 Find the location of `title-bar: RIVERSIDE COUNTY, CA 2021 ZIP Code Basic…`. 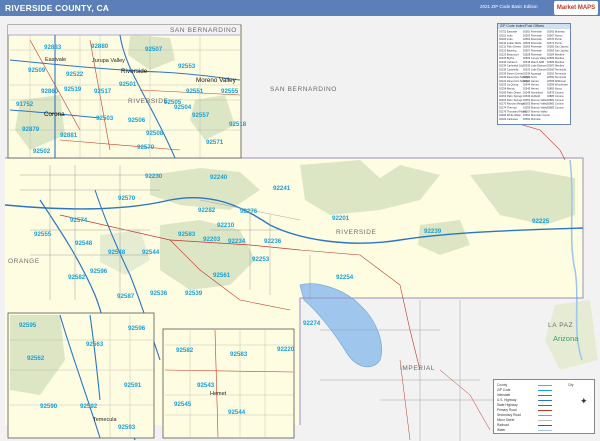

title-bar: RIVERSIDE COUNTY, CA 2021 ZIP Code Basic… is located at coordinates (300, 8).